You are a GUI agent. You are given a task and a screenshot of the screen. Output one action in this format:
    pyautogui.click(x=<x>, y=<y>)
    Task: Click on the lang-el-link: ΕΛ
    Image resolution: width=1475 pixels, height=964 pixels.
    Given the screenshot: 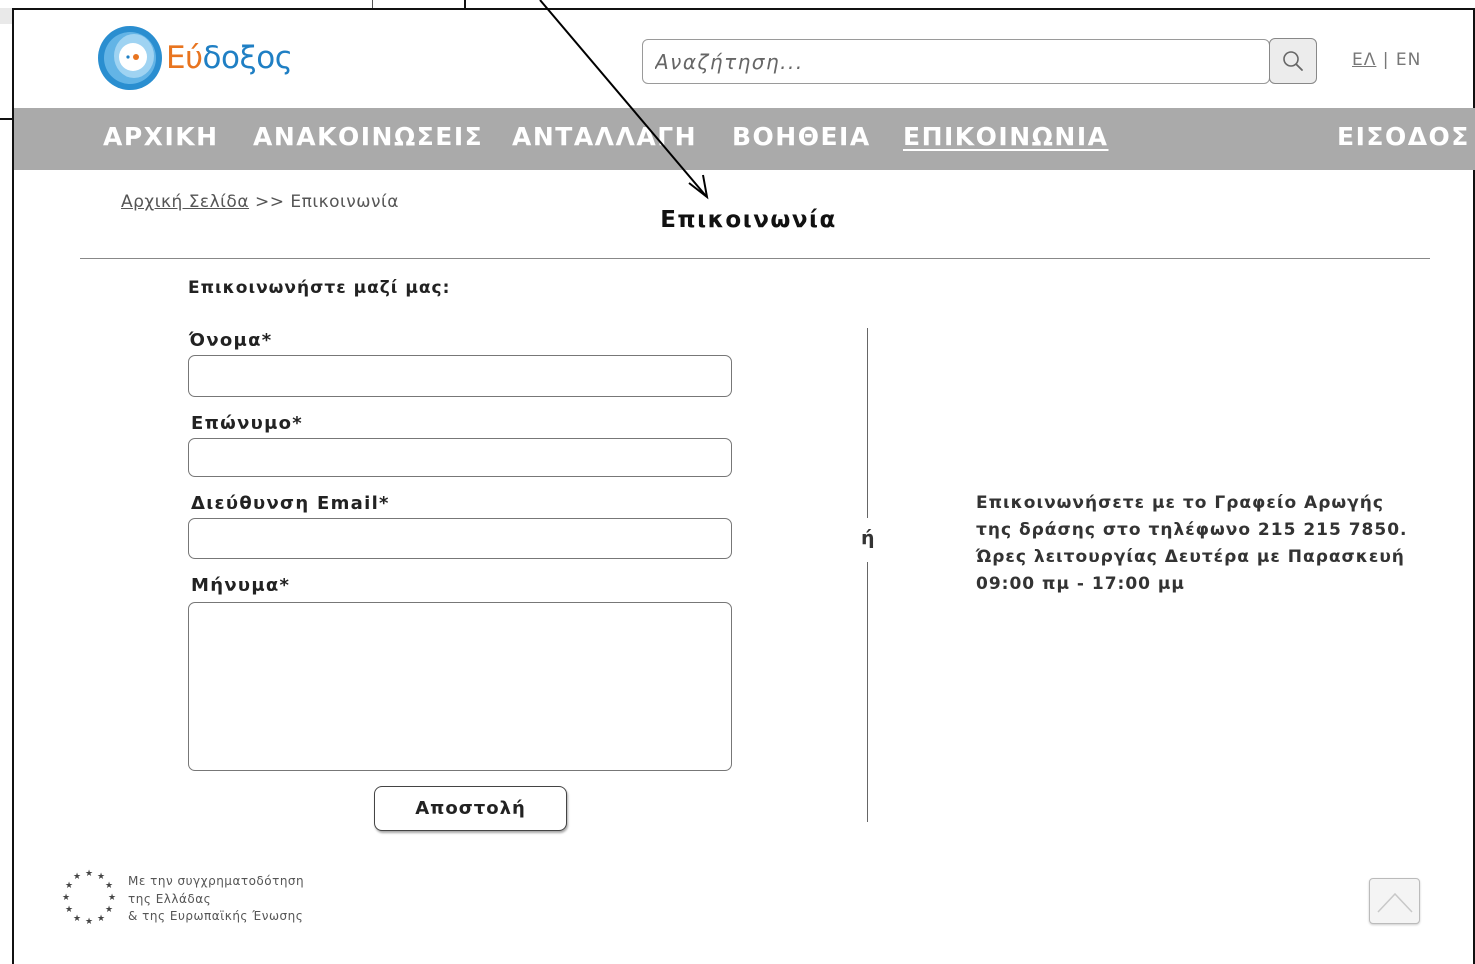 What is the action you would take?
    pyautogui.click(x=1364, y=60)
    